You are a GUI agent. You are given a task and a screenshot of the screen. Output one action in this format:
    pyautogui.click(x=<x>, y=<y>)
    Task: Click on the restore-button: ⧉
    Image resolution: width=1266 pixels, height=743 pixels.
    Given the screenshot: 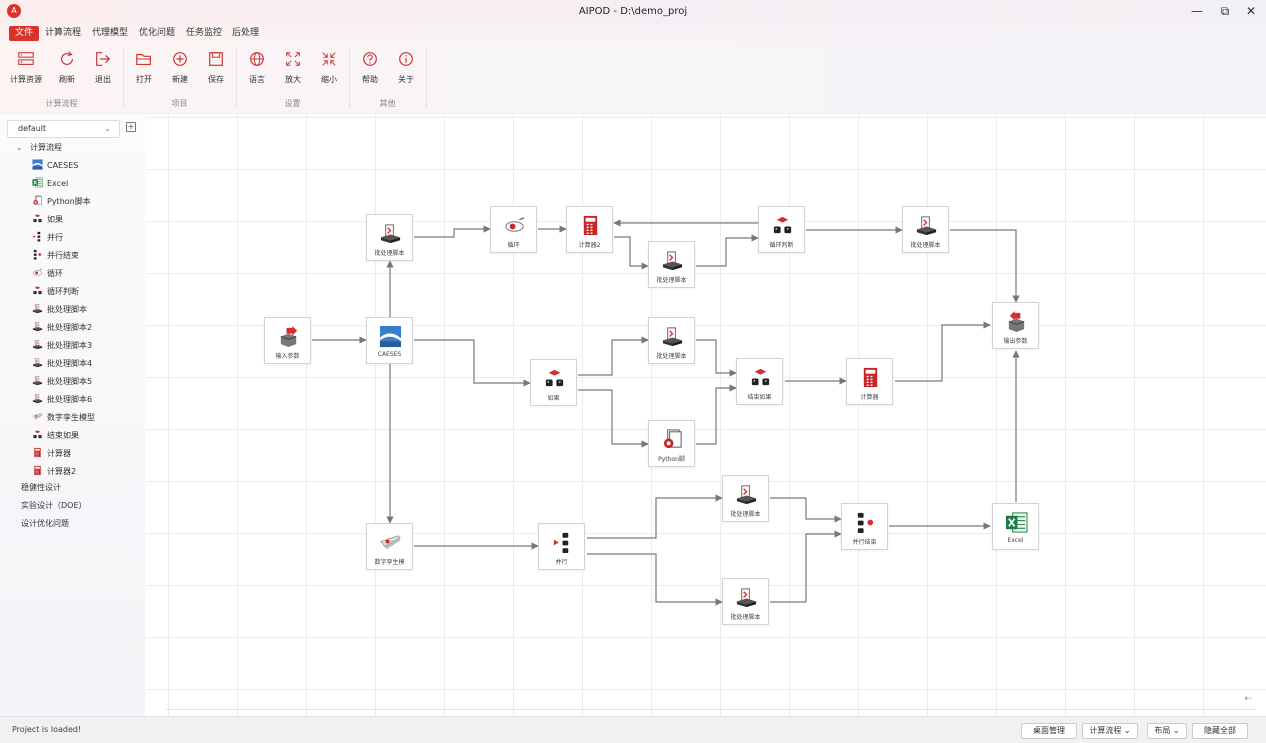 What is the action you would take?
    pyautogui.click(x=1225, y=11)
    